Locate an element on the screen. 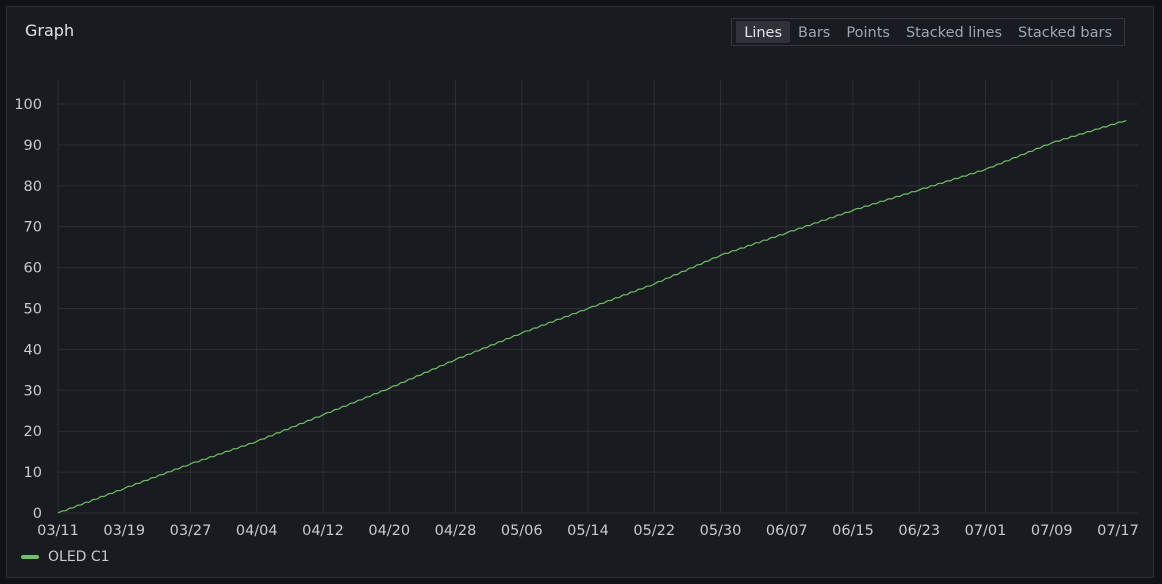 The width and height of the screenshot is (1162, 584). y-tick-label: 10 is located at coordinates (33, 473).